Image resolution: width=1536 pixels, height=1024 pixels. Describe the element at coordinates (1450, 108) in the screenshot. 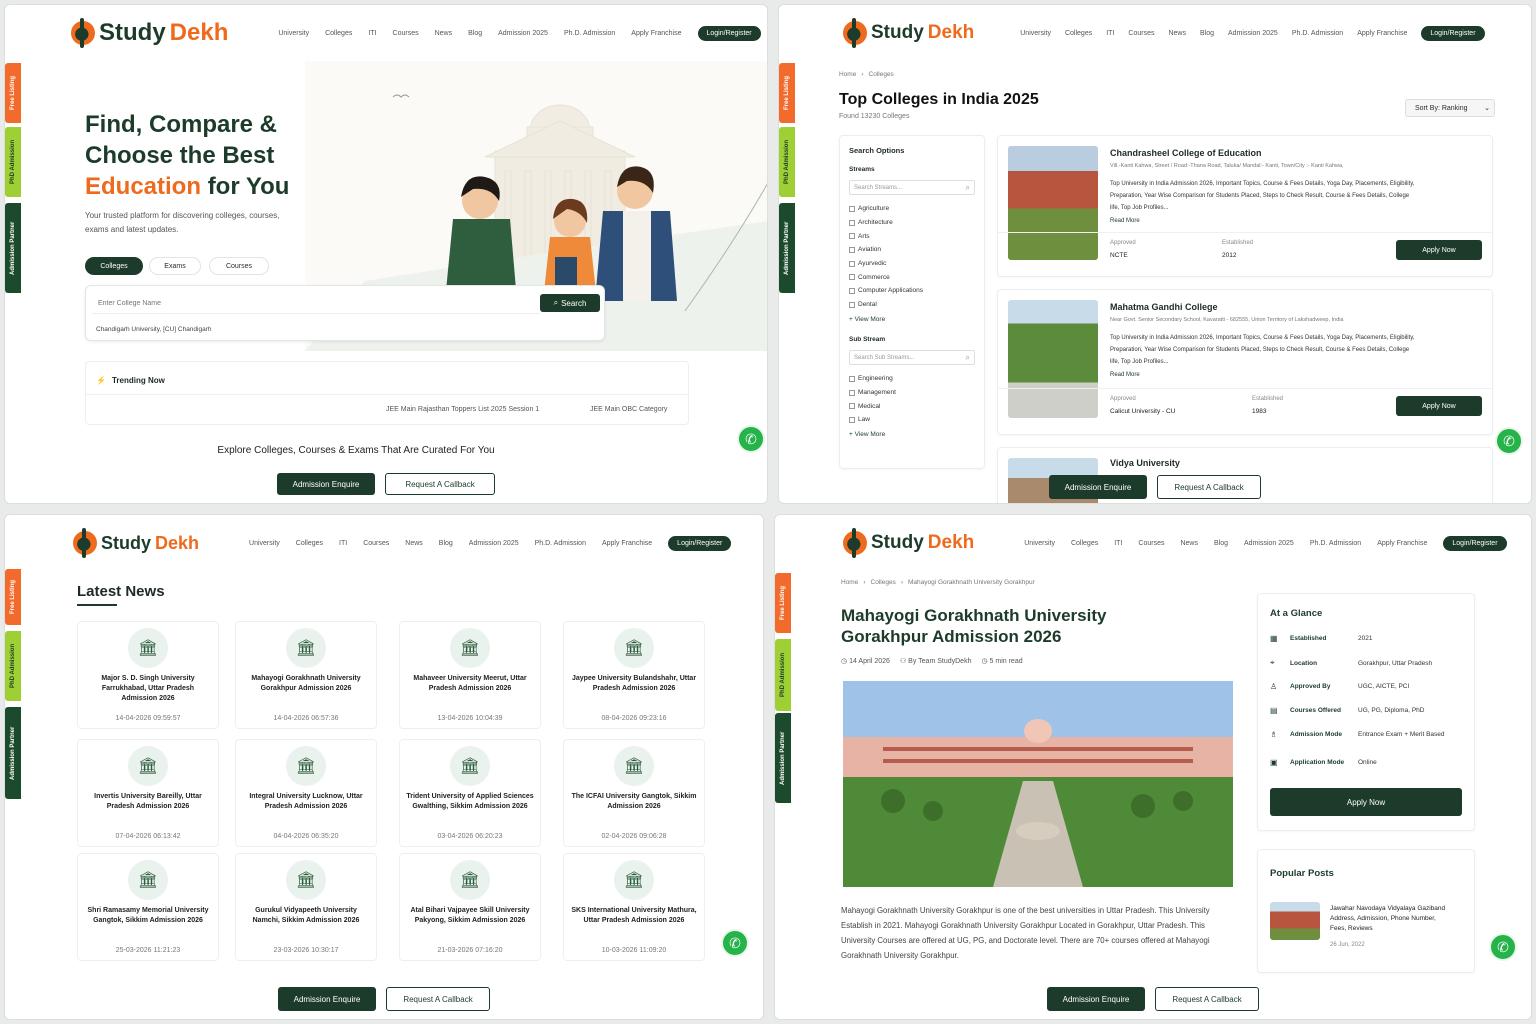

I see `sort-select: Sort By: Ranking ⌄` at that location.